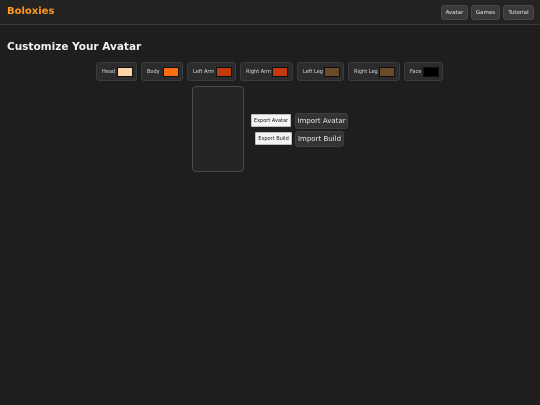 The image size is (540, 405). I want to click on export-build-button: Export Build, so click(273, 138).